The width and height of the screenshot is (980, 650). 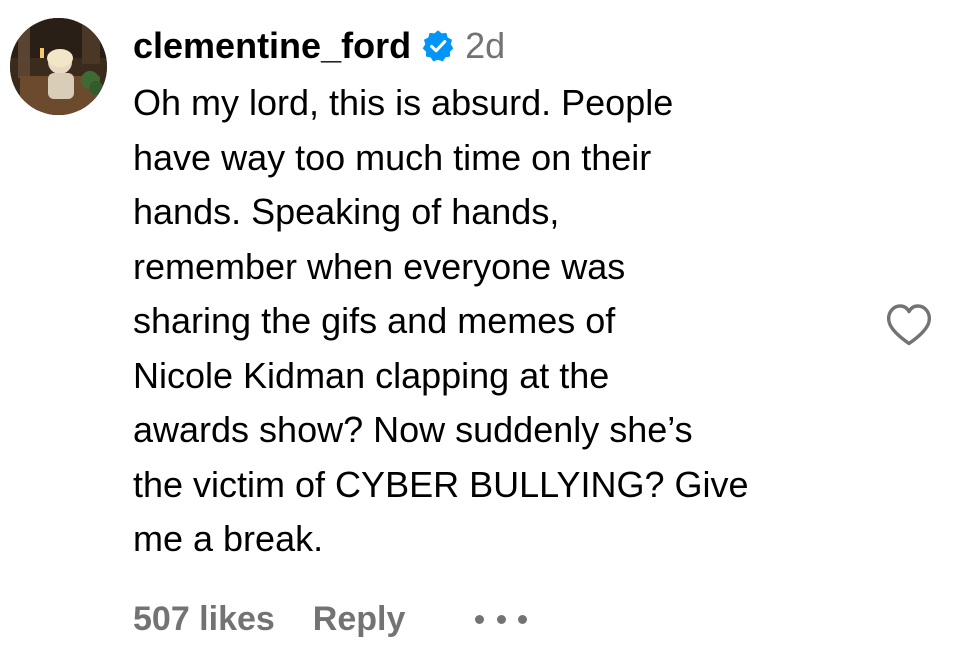 What do you see at coordinates (204, 619) in the screenshot?
I see `likes-count-link: 507 likes` at bounding box center [204, 619].